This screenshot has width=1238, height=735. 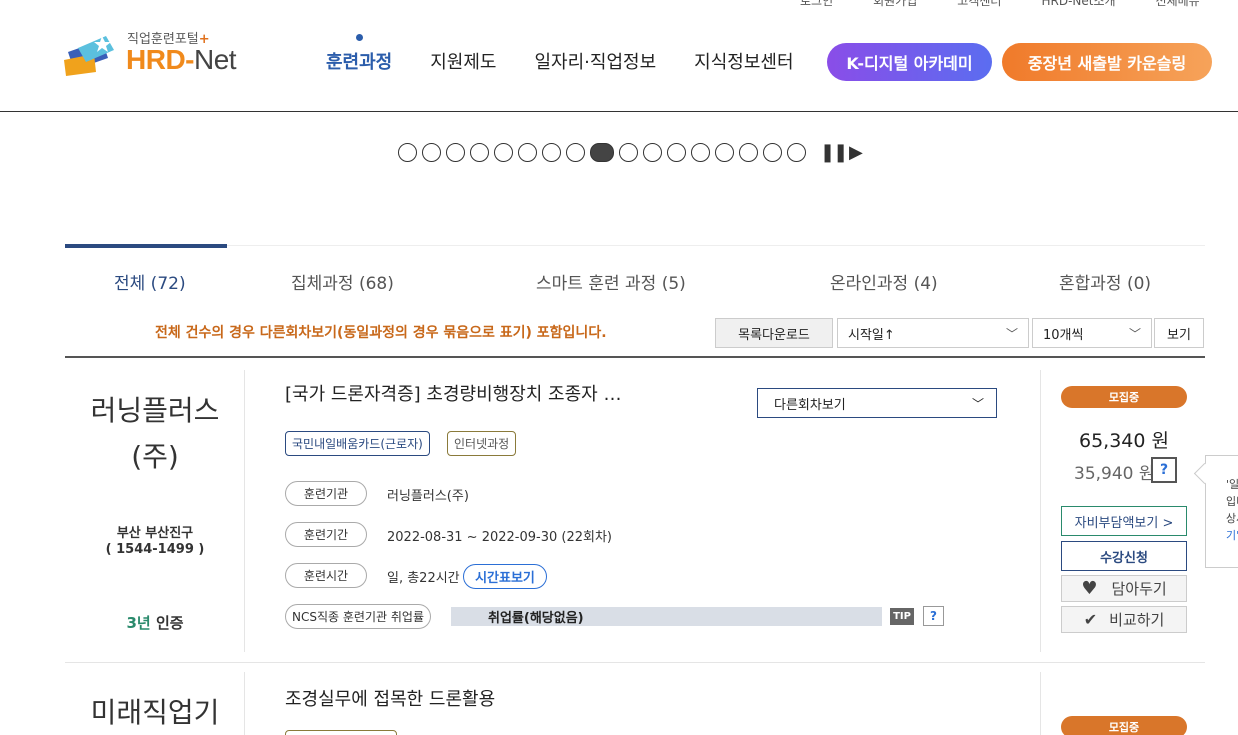 I want to click on tag-learning-card: 국민내일배움카드(근로자), so click(x=357, y=443).